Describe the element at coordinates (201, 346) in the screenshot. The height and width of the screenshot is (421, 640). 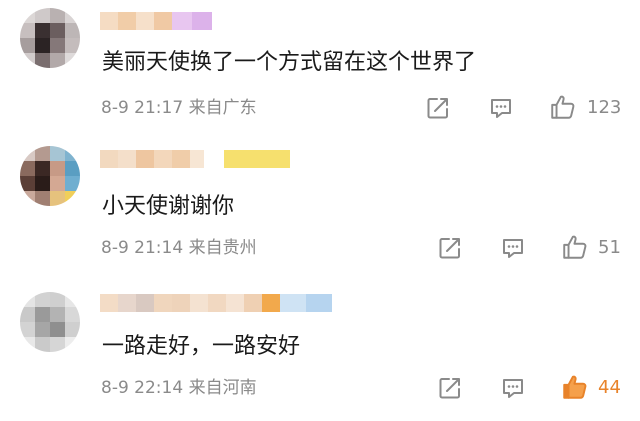
I see `comment-text: 一路走好，一路安好` at that location.